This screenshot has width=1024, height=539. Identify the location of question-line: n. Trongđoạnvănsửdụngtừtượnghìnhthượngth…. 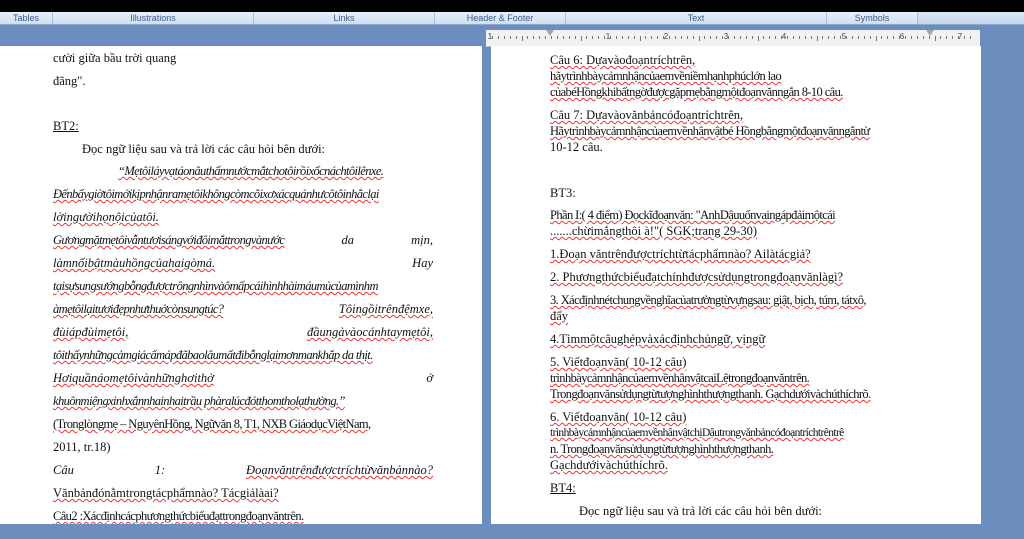
(662, 449).